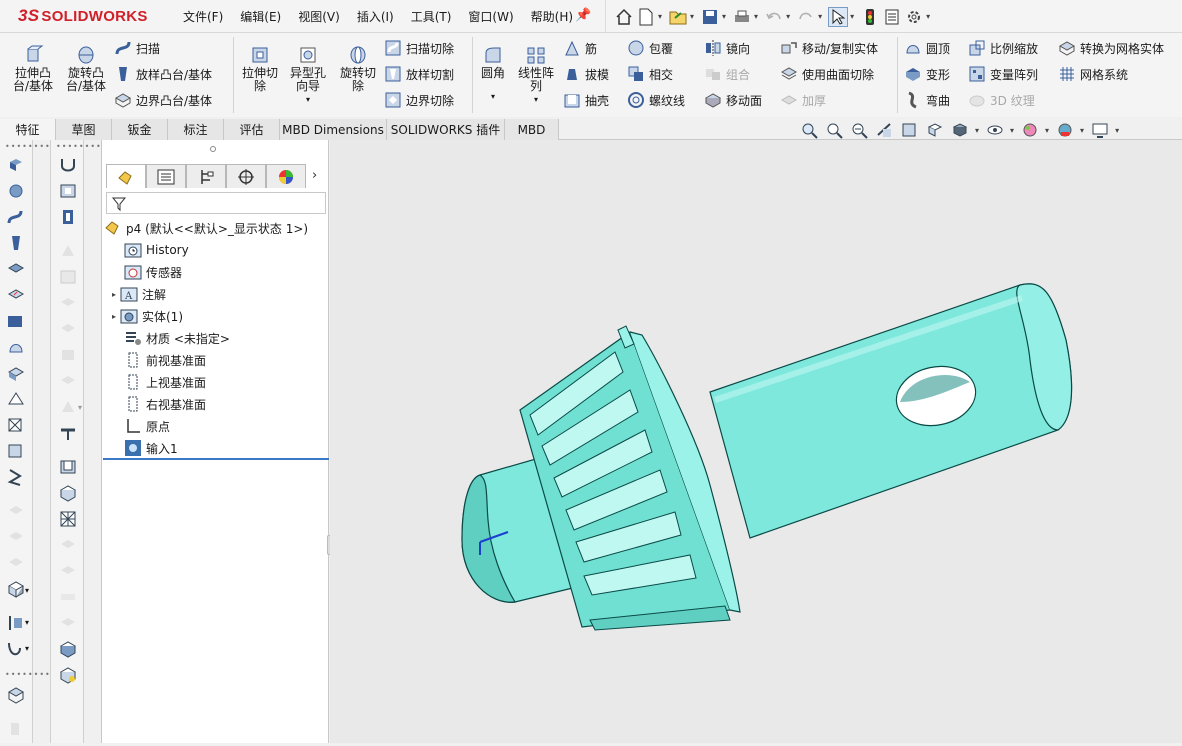 Image resolution: width=1182 pixels, height=746 pixels. What do you see at coordinates (16, 269) in the screenshot?
I see `boundary-boss-icon` at bounding box center [16, 269].